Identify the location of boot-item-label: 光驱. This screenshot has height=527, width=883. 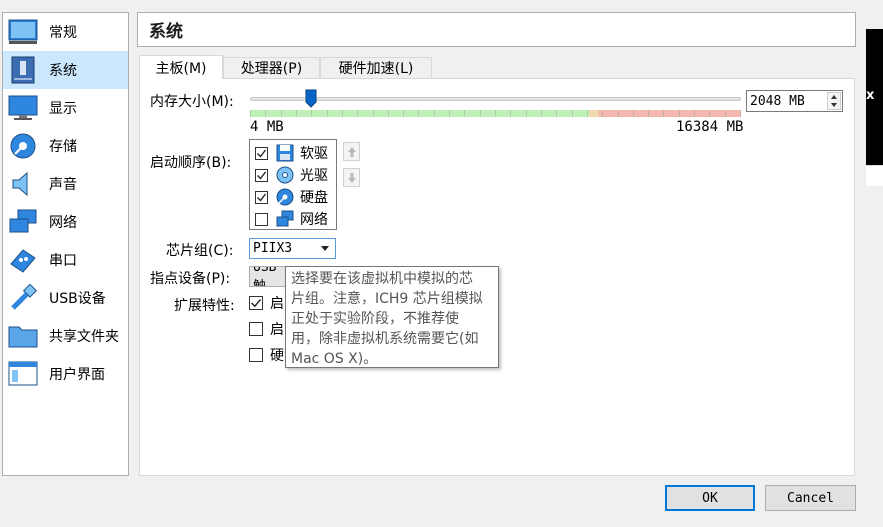
(314, 176).